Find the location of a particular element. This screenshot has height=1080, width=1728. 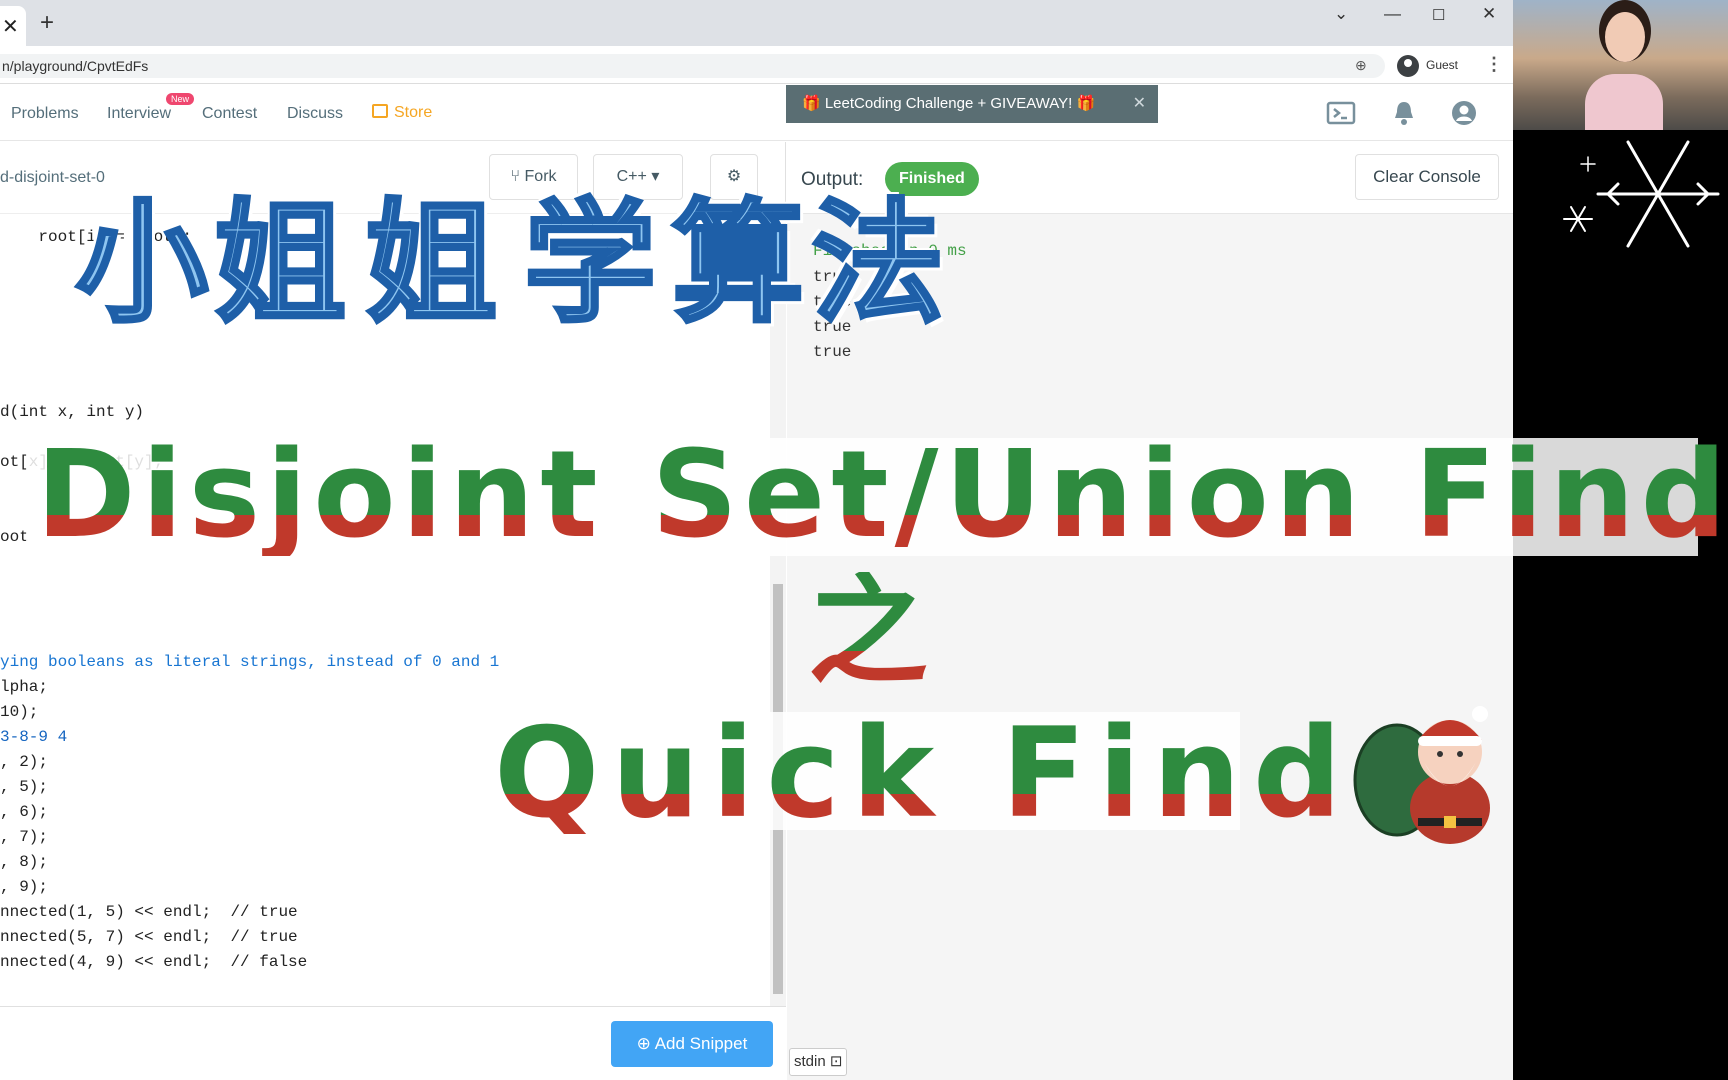

title-char: 法 is located at coordinates (878, 264).